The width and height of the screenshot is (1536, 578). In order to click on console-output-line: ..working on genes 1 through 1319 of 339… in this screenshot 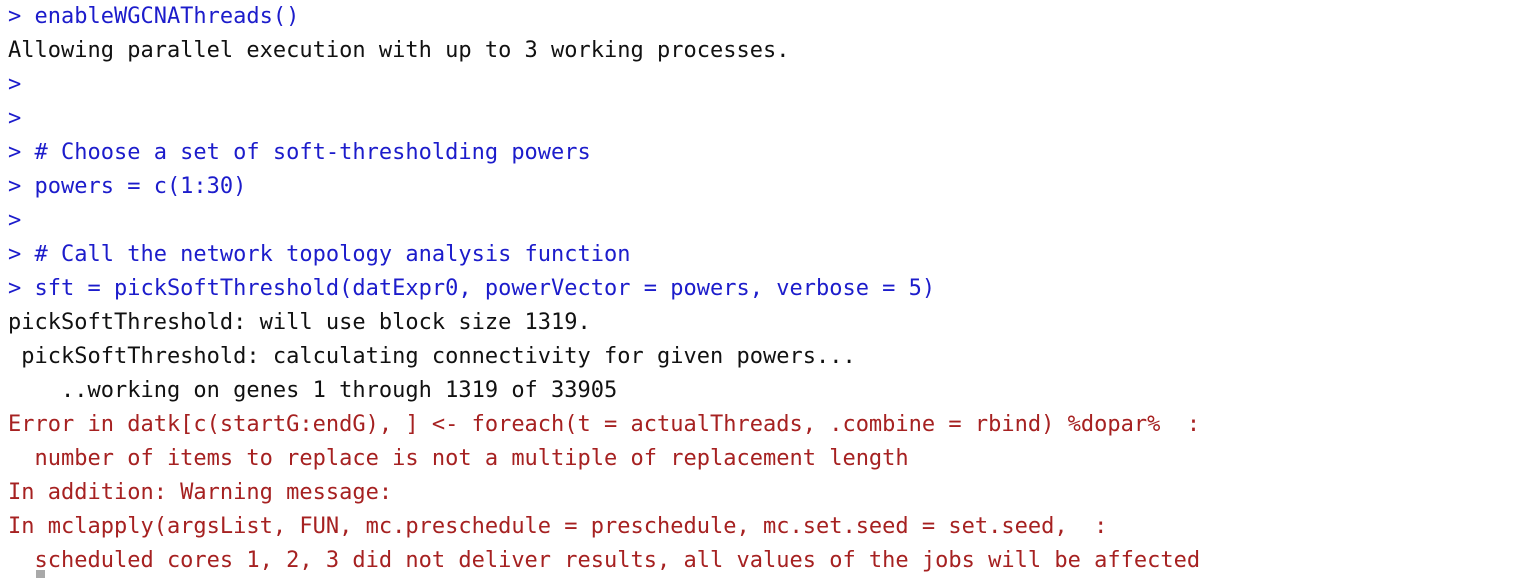, I will do `click(313, 390)`.